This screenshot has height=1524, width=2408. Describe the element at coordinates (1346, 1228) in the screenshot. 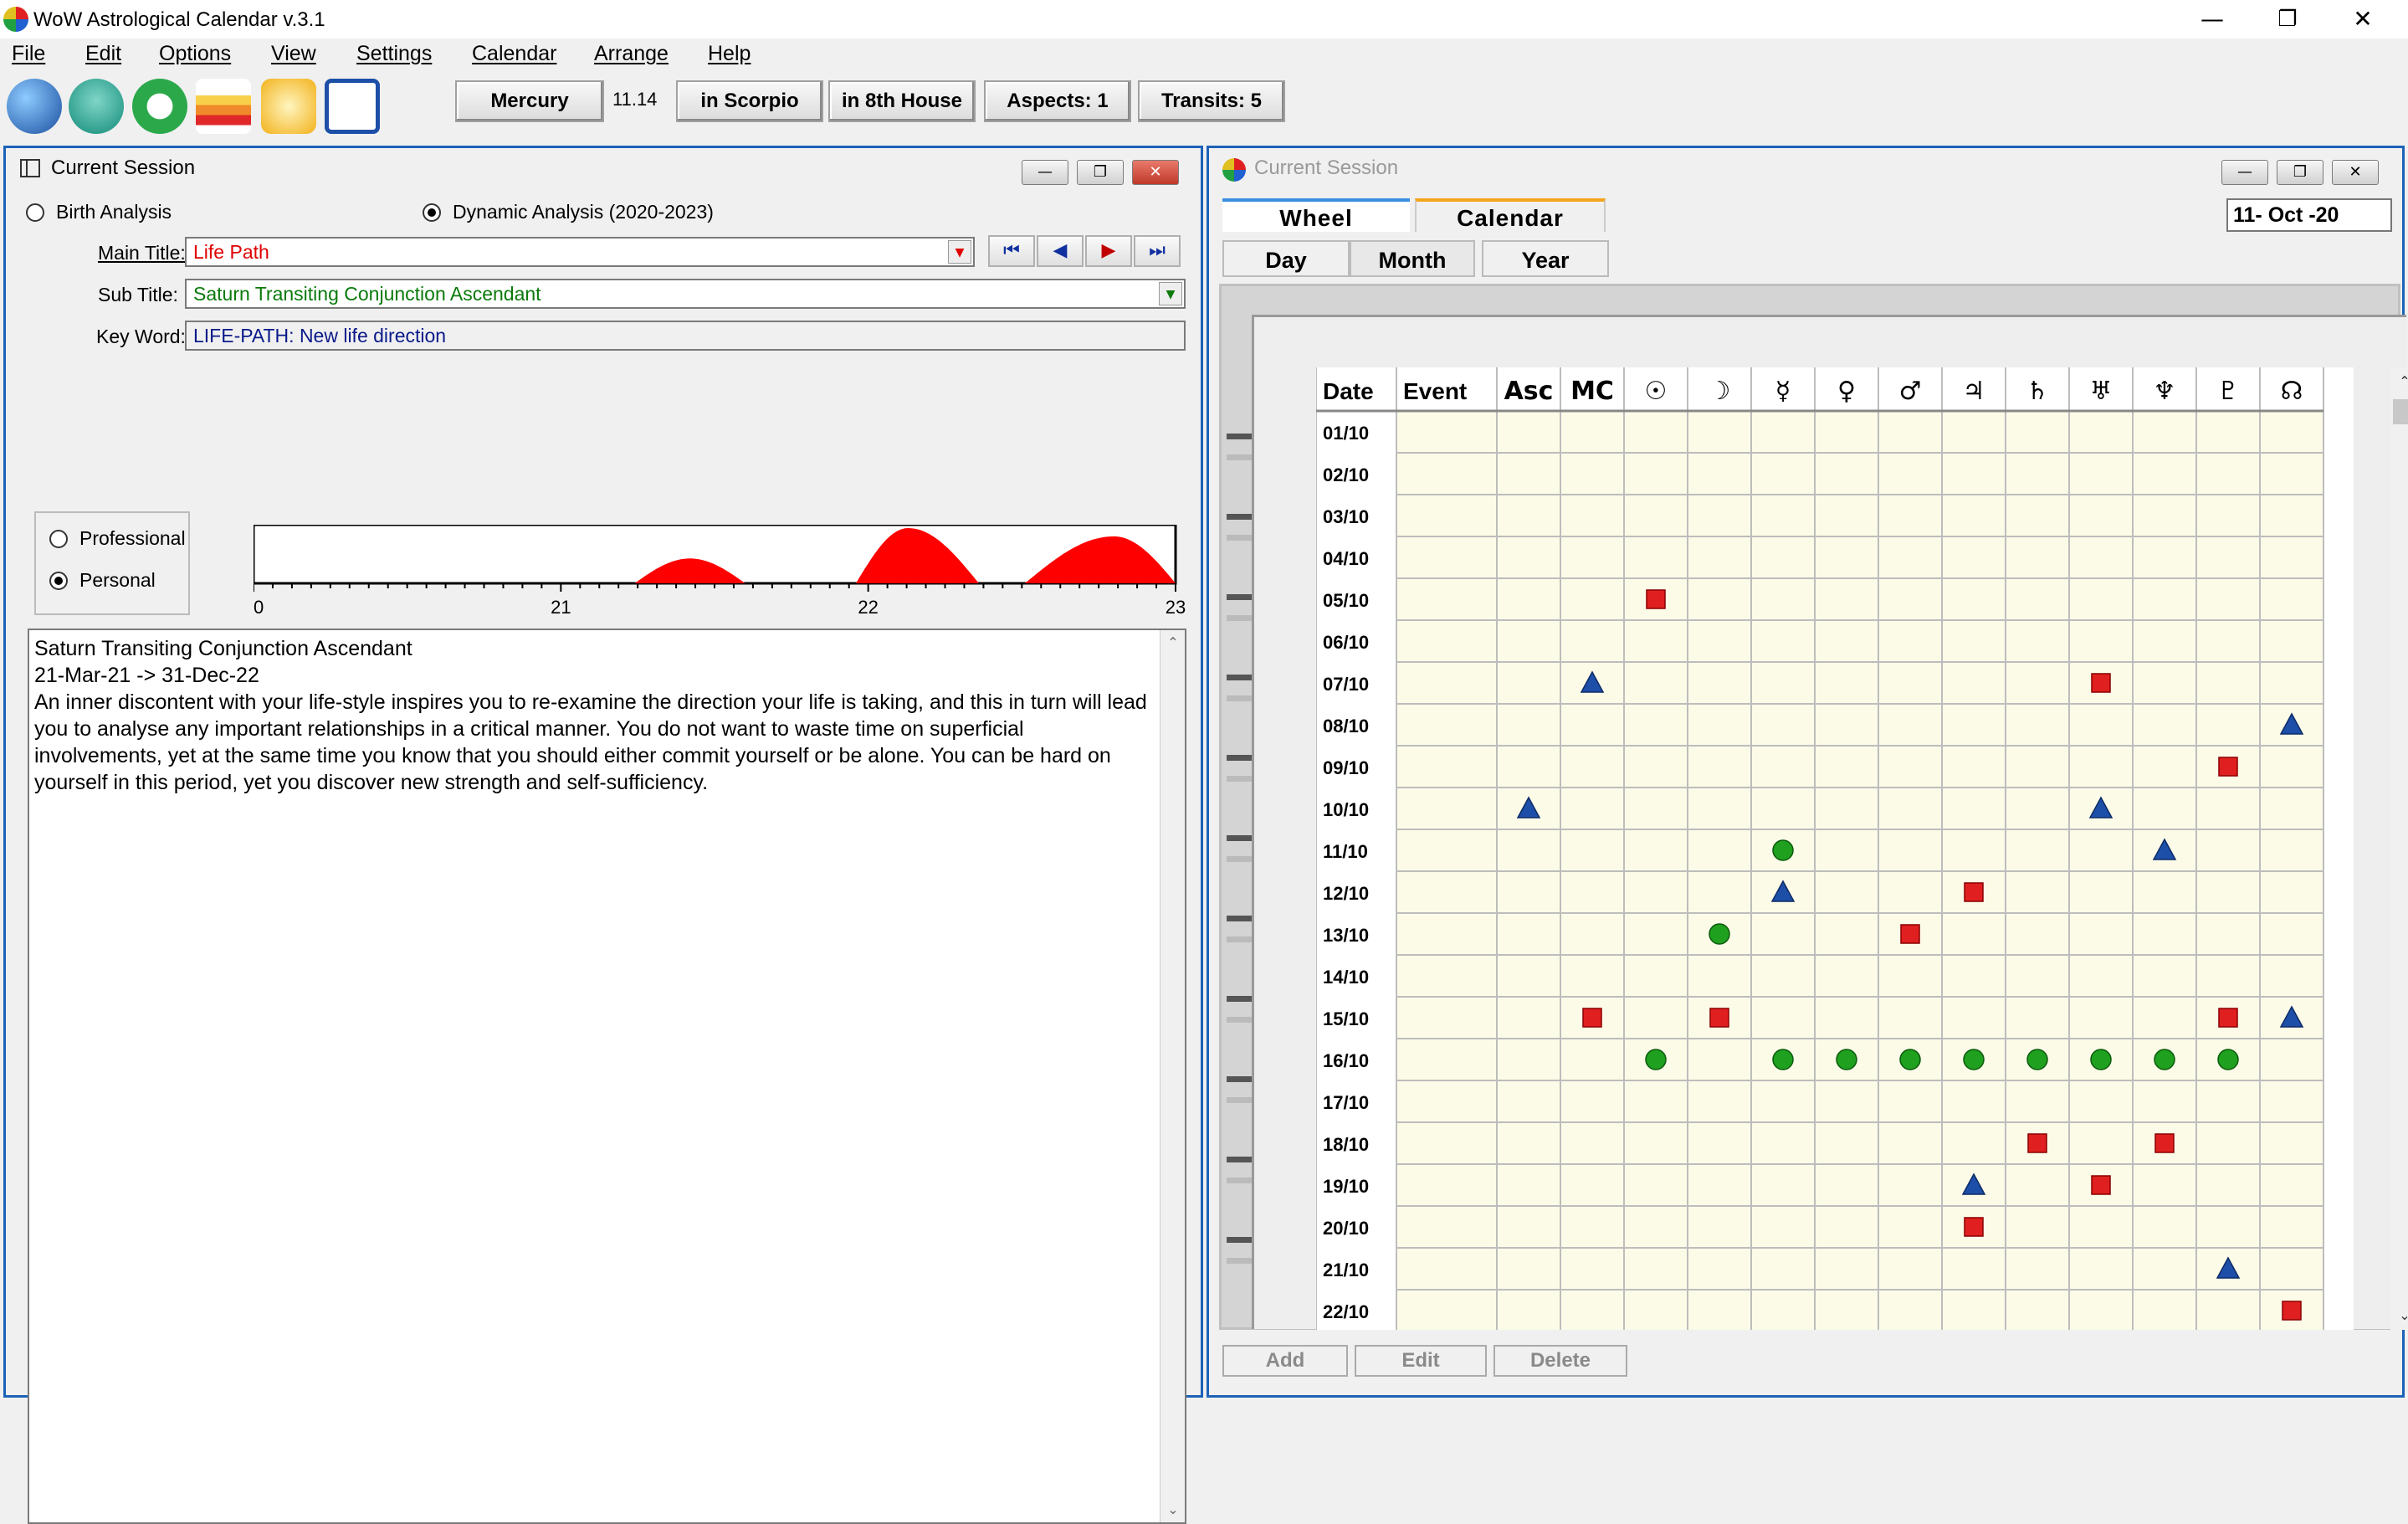

I see `date-cell: 20/10` at that location.